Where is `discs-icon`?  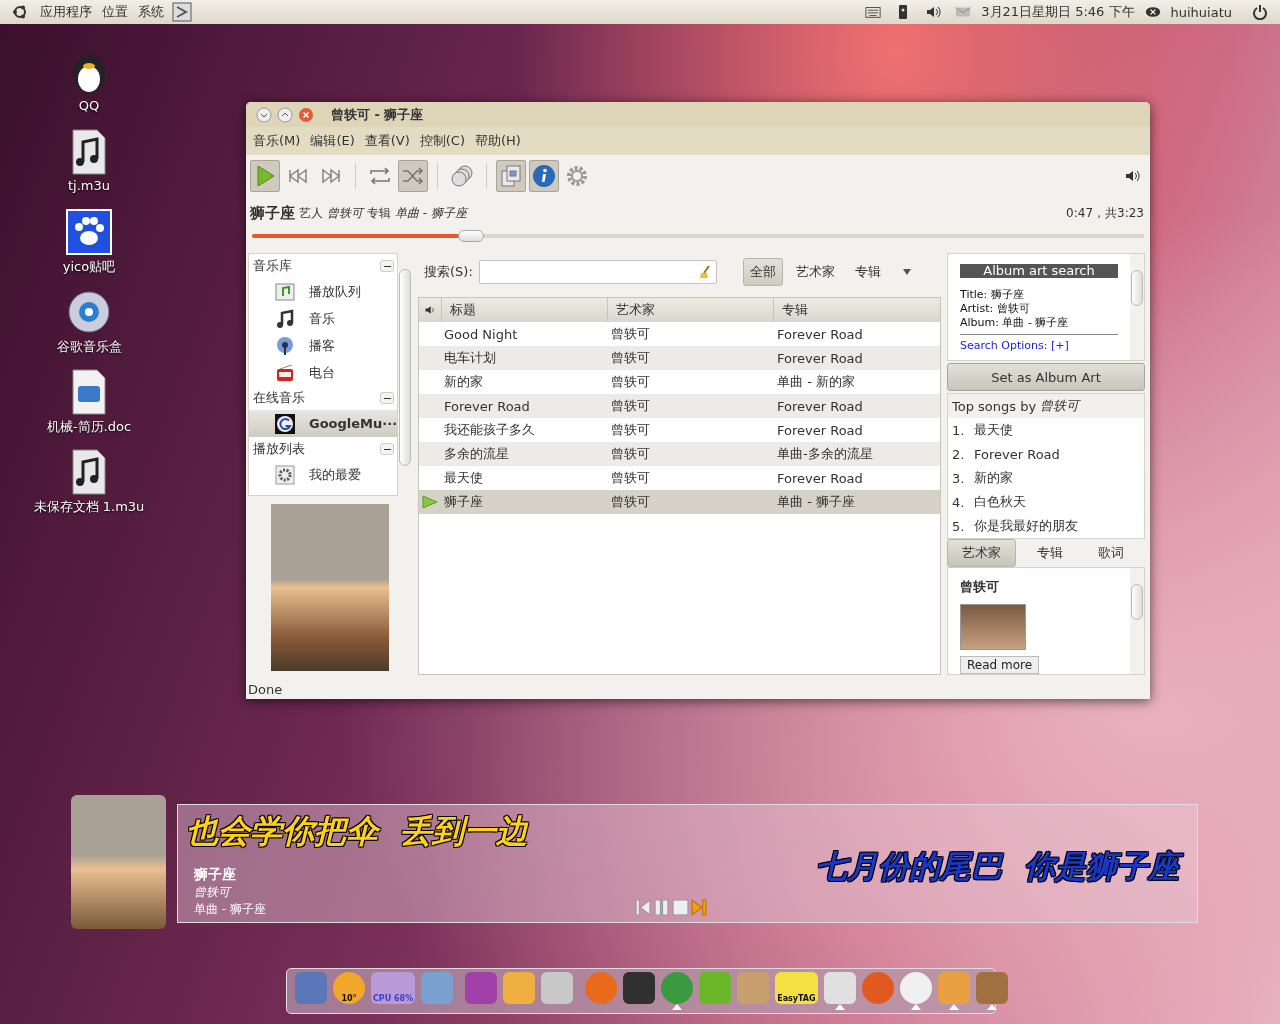
discs-icon is located at coordinates (462, 176).